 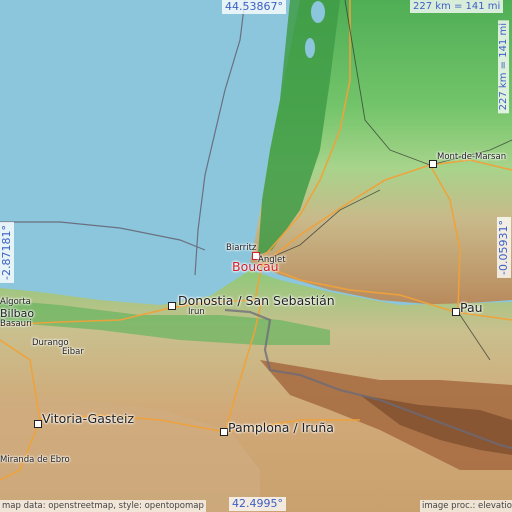 What do you see at coordinates (472, 157) in the screenshot?
I see `place-label-mont-de-marsan: Mont-de-Marsan` at bounding box center [472, 157].